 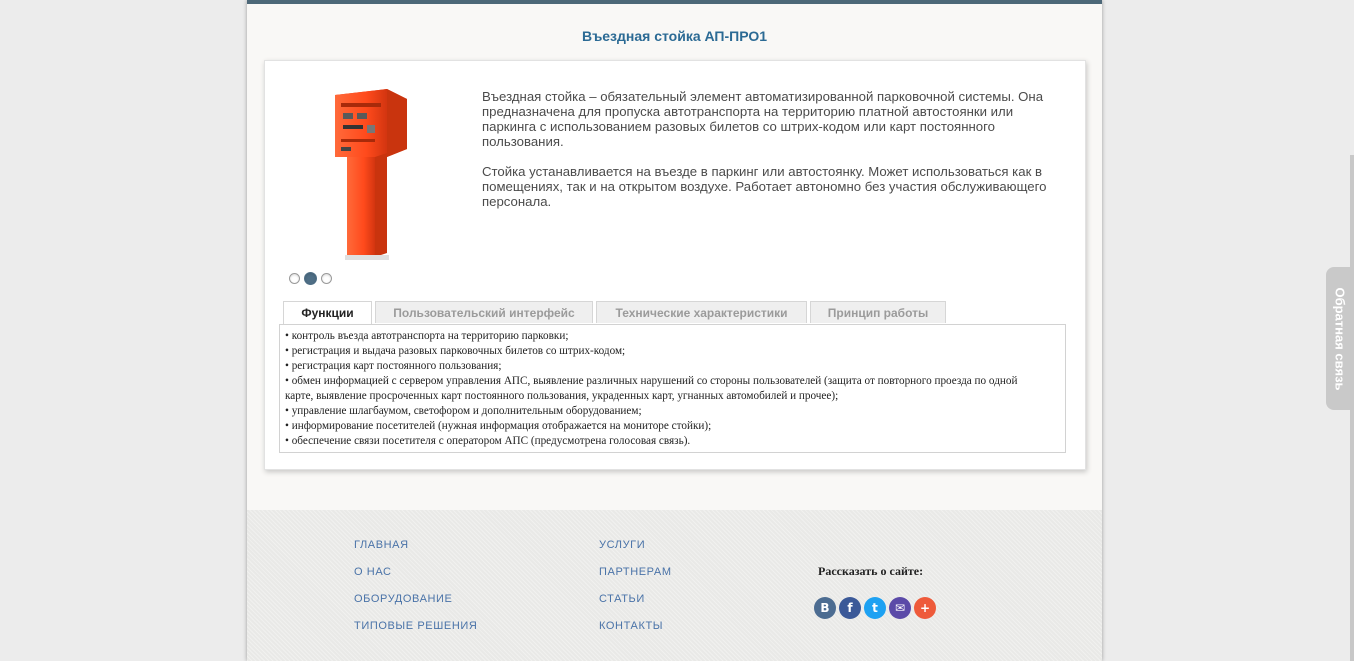 What do you see at coordinates (635, 572) in the screenshot?
I see `footer-link-partners: ПАРТНЕРАМ` at bounding box center [635, 572].